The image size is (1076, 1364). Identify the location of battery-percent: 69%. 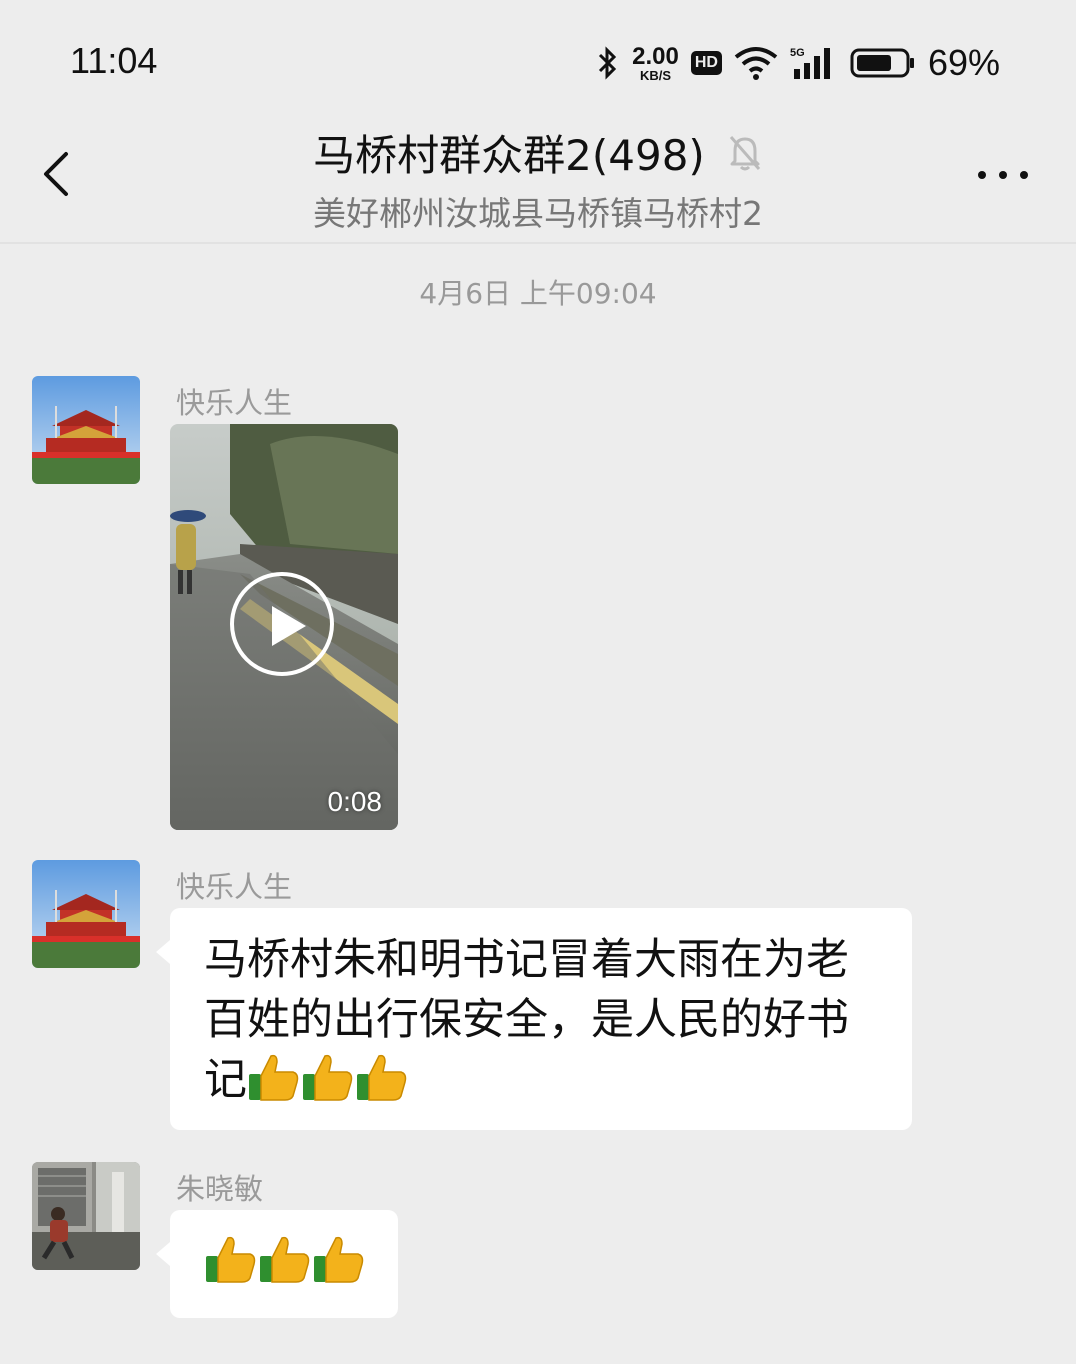
(963, 62).